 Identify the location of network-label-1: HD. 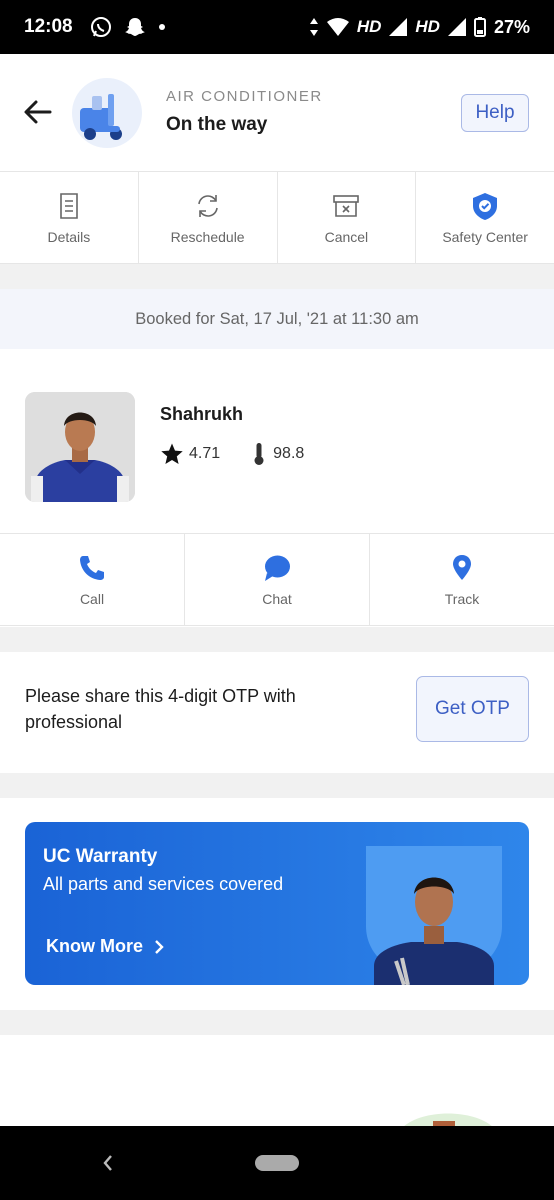
(369, 26).